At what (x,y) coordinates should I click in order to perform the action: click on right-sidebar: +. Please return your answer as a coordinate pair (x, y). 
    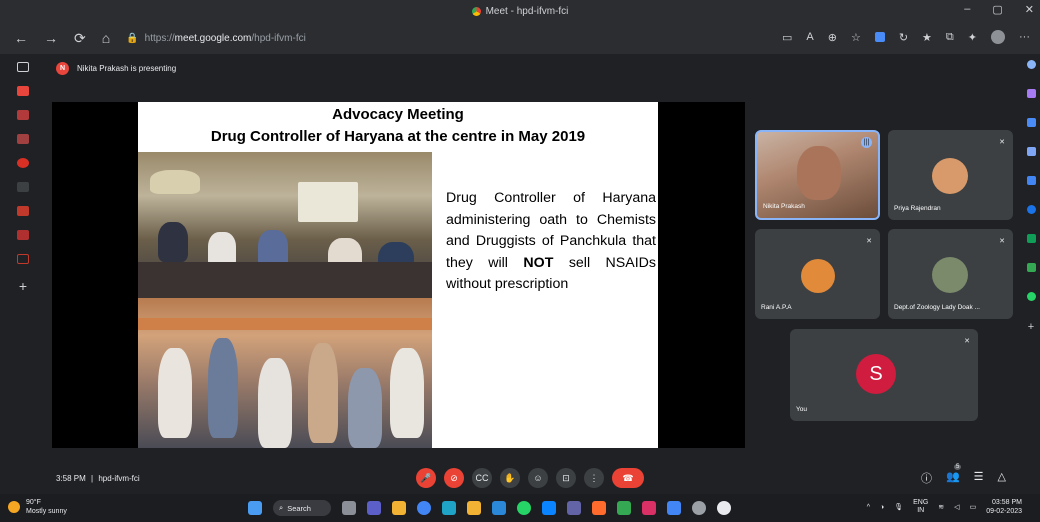
    Looking at the image, I should click on (1031, 274).